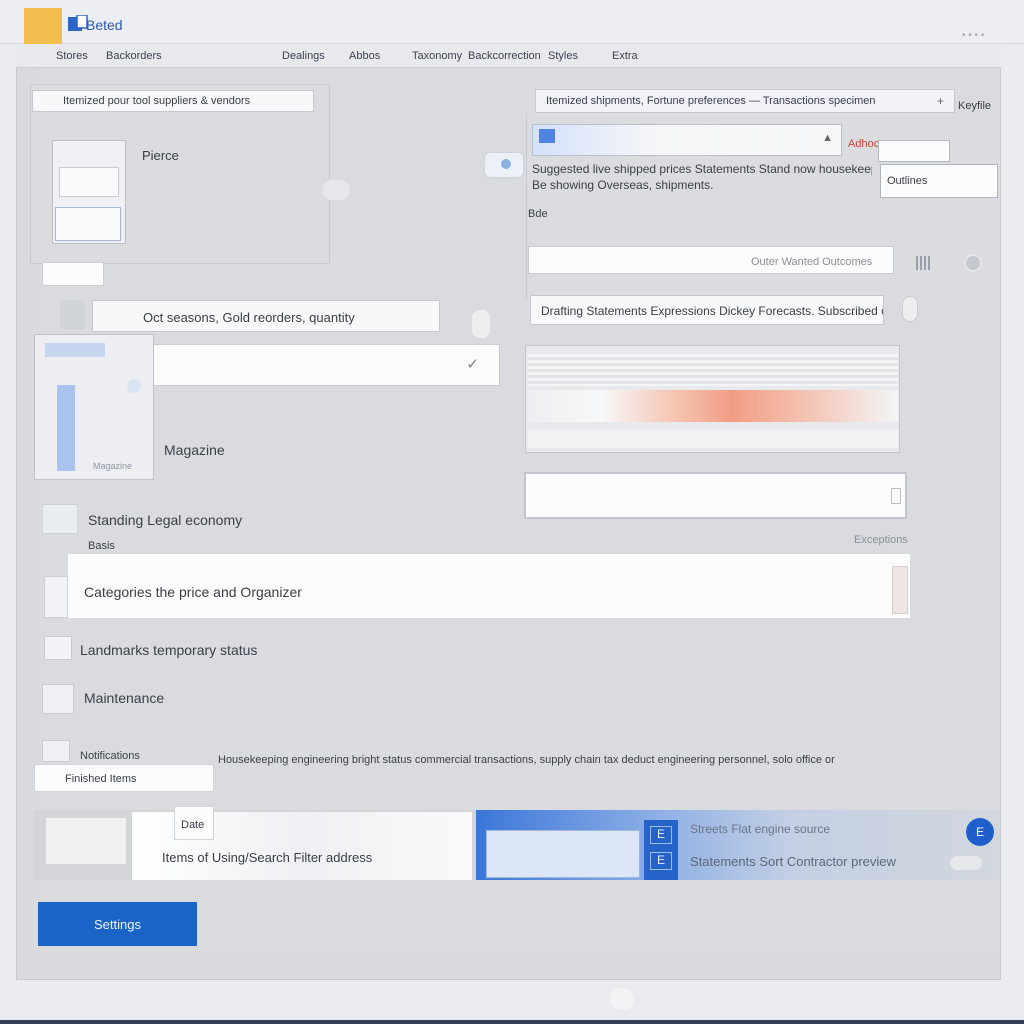  I want to click on menu-item-backcorrection: Backcorrection, so click(504, 56).